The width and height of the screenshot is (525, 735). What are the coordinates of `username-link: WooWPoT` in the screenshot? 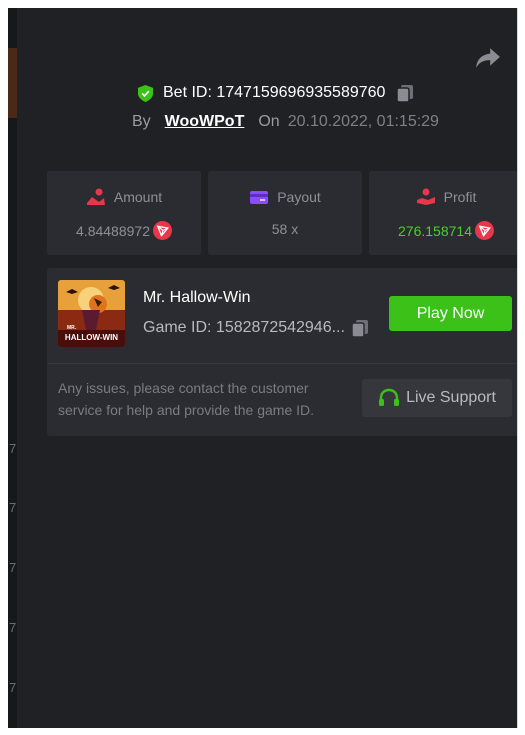 It's located at (205, 122).